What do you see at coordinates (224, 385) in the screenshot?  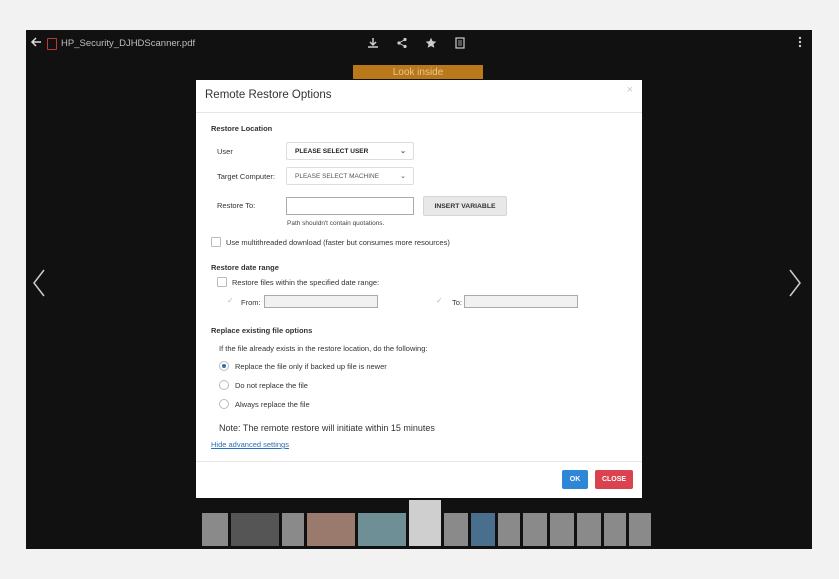 I see `do-not-replace-radio` at bounding box center [224, 385].